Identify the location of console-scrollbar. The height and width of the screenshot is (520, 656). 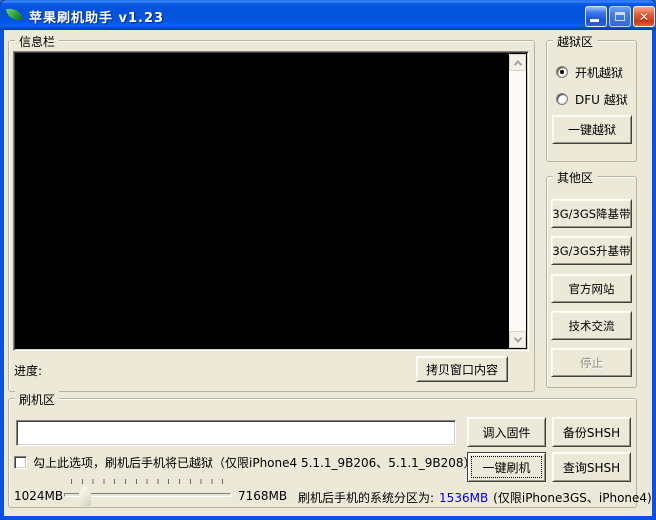
(517, 201).